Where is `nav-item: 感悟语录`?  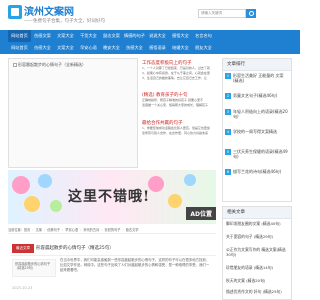
nav-item: 感悟语录 is located at coordinates (157, 48).